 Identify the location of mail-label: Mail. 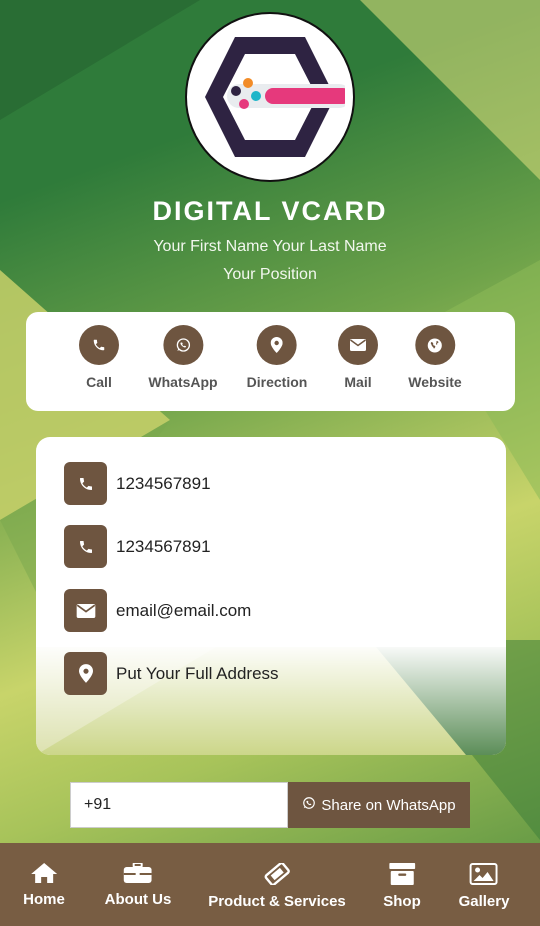
(358, 382).